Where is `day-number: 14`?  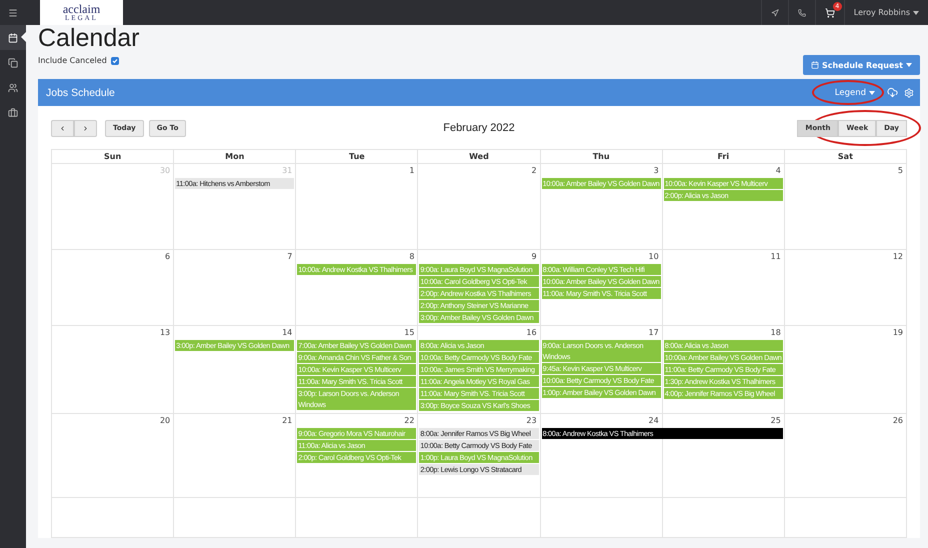
day-number: 14 is located at coordinates (288, 333).